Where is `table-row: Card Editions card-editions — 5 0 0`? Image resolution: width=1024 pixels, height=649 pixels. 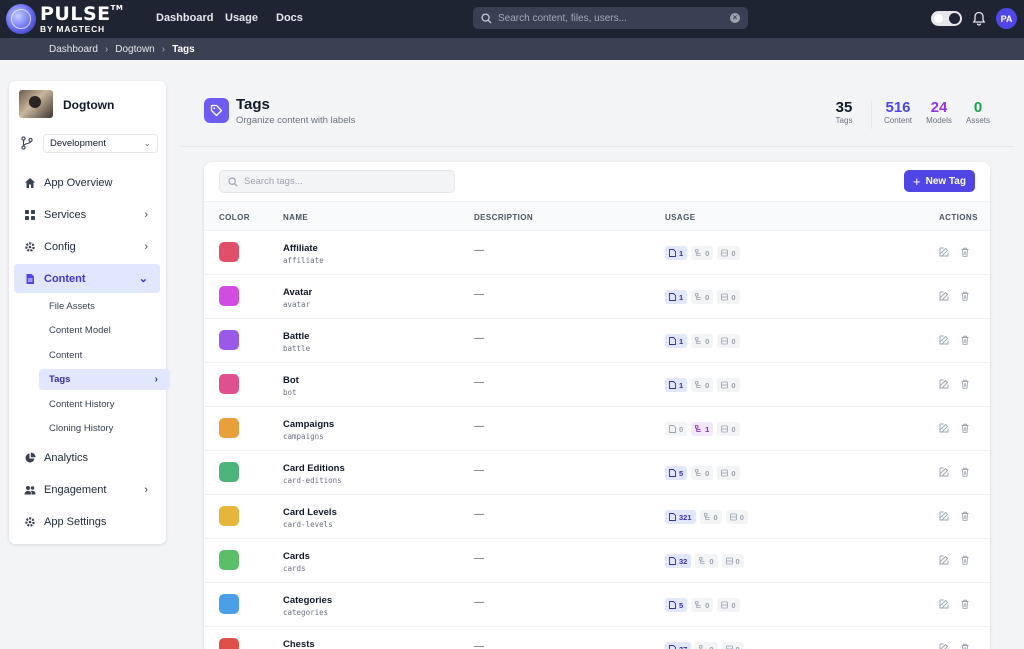 table-row: Card Editions card-editions — 5 0 0 is located at coordinates (597, 473).